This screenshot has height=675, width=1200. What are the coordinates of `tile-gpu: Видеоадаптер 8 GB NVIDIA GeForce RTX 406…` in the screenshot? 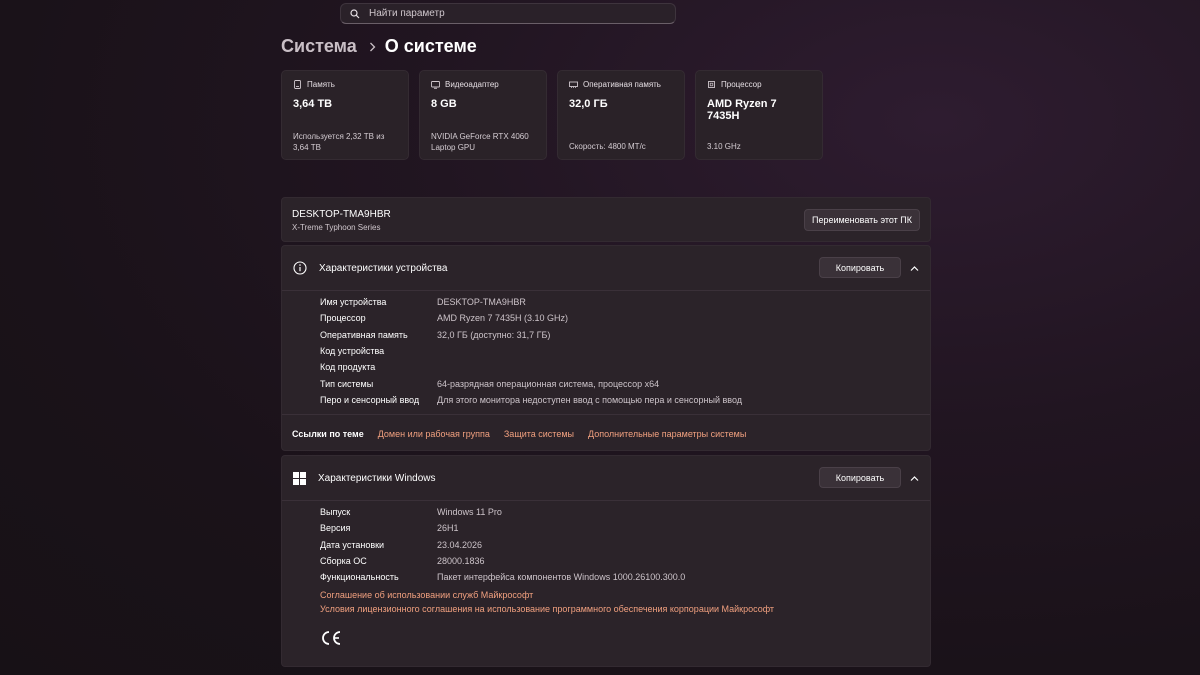 It's located at (483, 115).